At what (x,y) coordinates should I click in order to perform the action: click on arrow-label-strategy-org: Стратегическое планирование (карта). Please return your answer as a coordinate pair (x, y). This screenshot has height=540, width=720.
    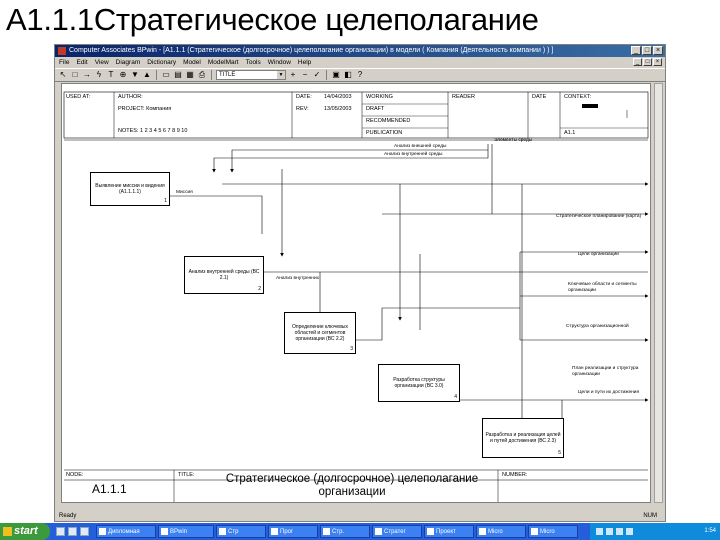
    Looking at the image, I should click on (599, 216).